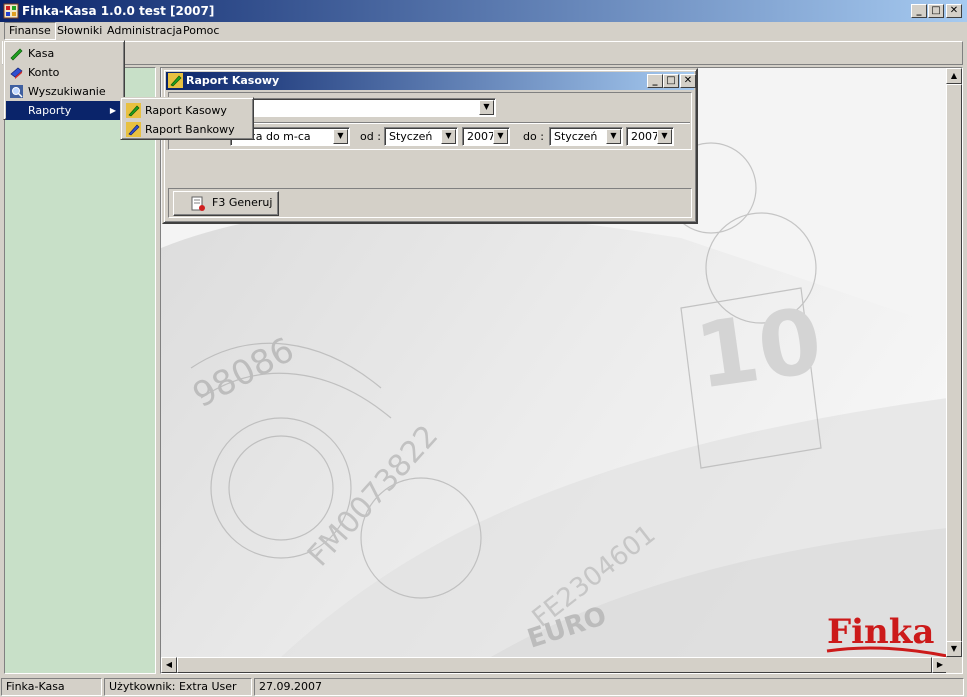 This screenshot has width=967, height=697. Describe the element at coordinates (374, 107) in the screenshot. I see `account-combo: ▼` at that location.